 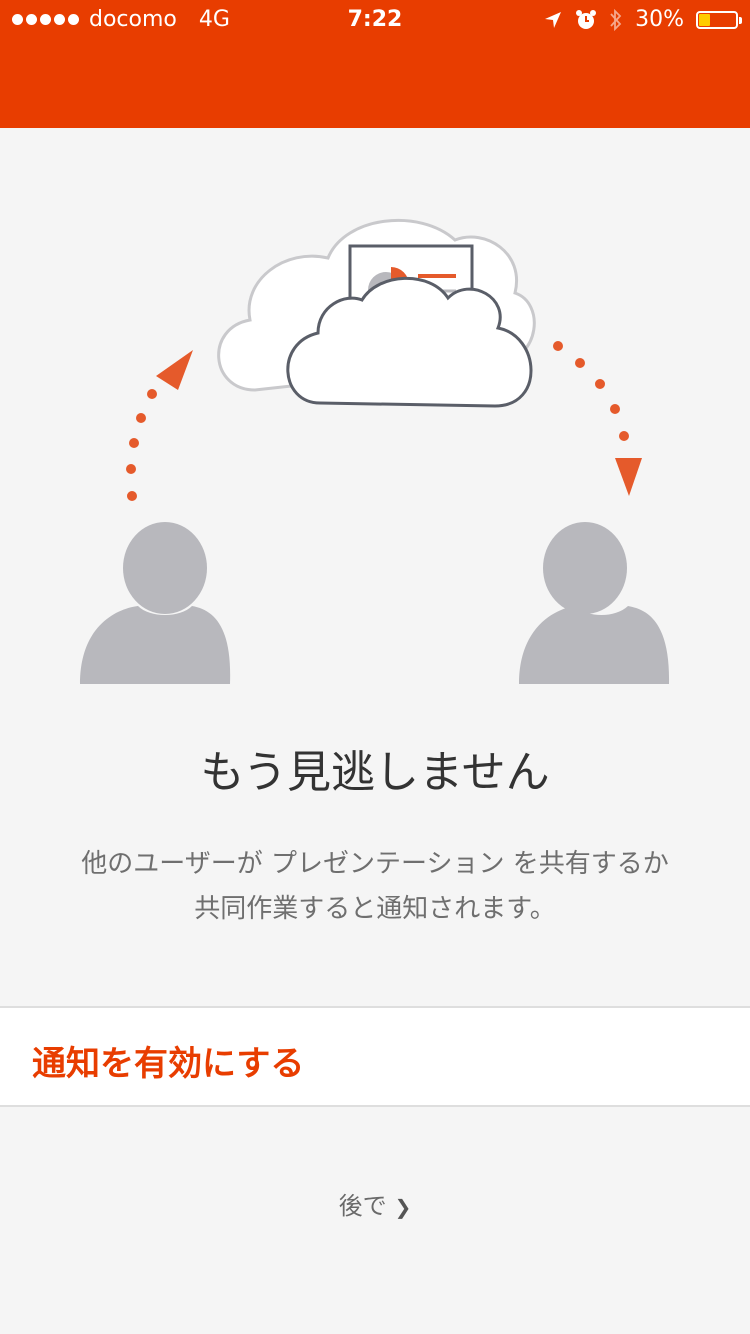 What do you see at coordinates (168, 1064) in the screenshot?
I see `enable-notifications-label: 通知を有効にする` at bounding box center [168, 1064].